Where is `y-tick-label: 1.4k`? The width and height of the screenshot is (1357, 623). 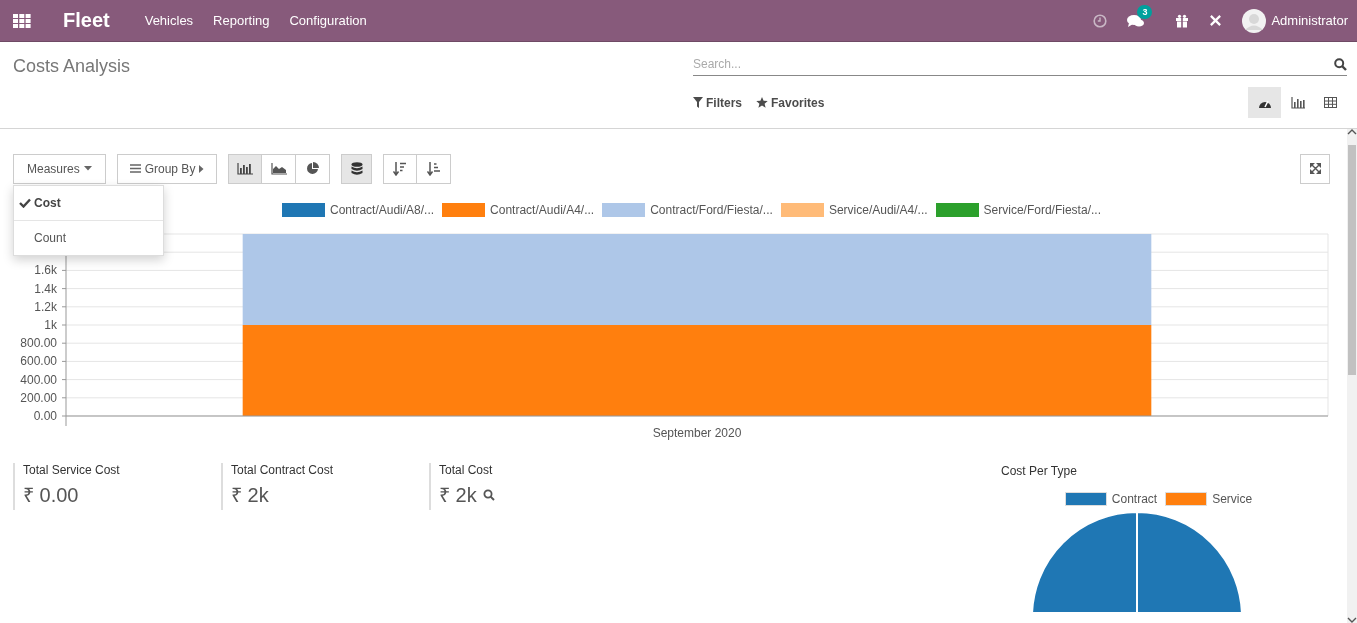
y-tick-label: 1.4k is located at coordinates (45, 288).